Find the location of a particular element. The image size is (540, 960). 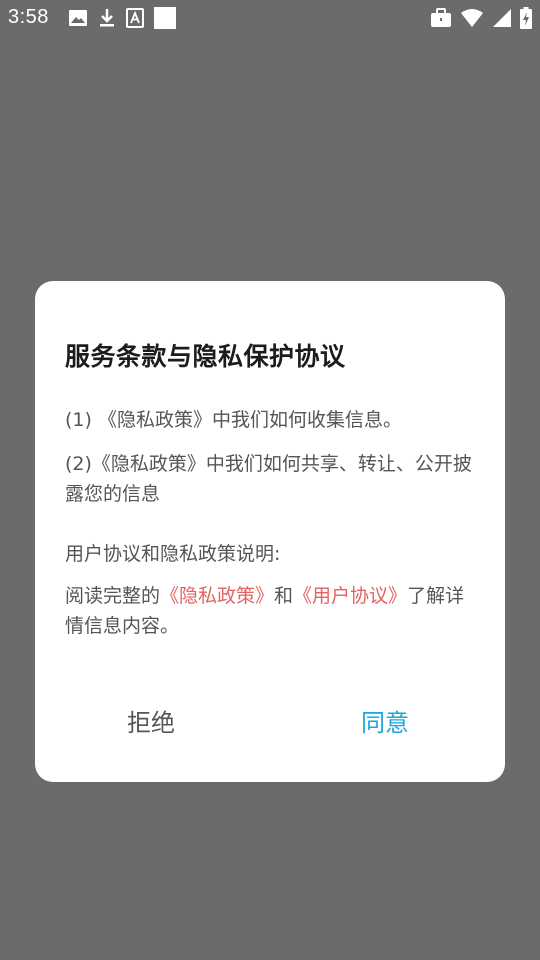

image-icon is located at coordinates (78, 18).